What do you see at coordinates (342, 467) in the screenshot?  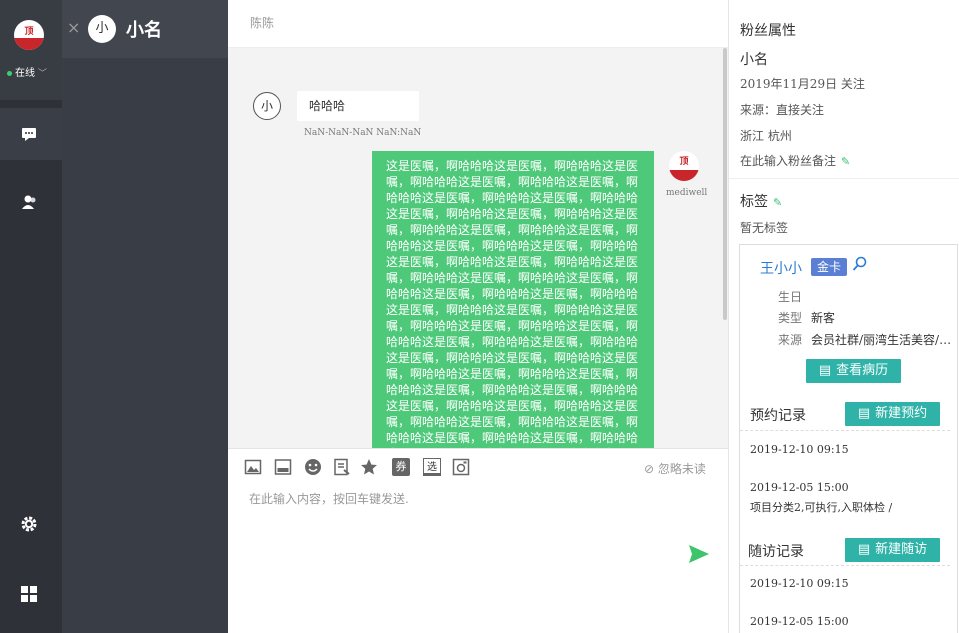 I see `document-icon` at bounding box center [342, 467].